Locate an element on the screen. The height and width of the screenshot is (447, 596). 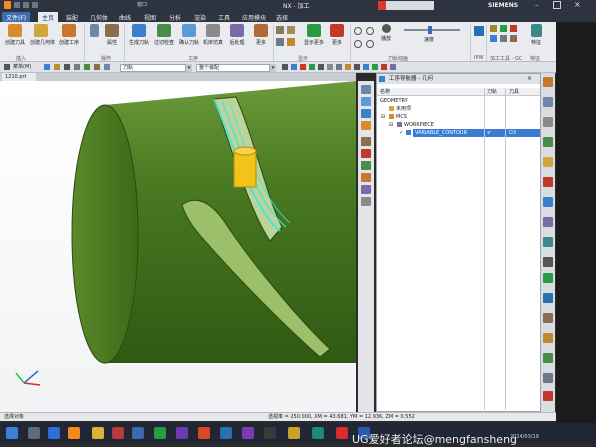
menu-select: 选择 is located at coordinates (282, 17).